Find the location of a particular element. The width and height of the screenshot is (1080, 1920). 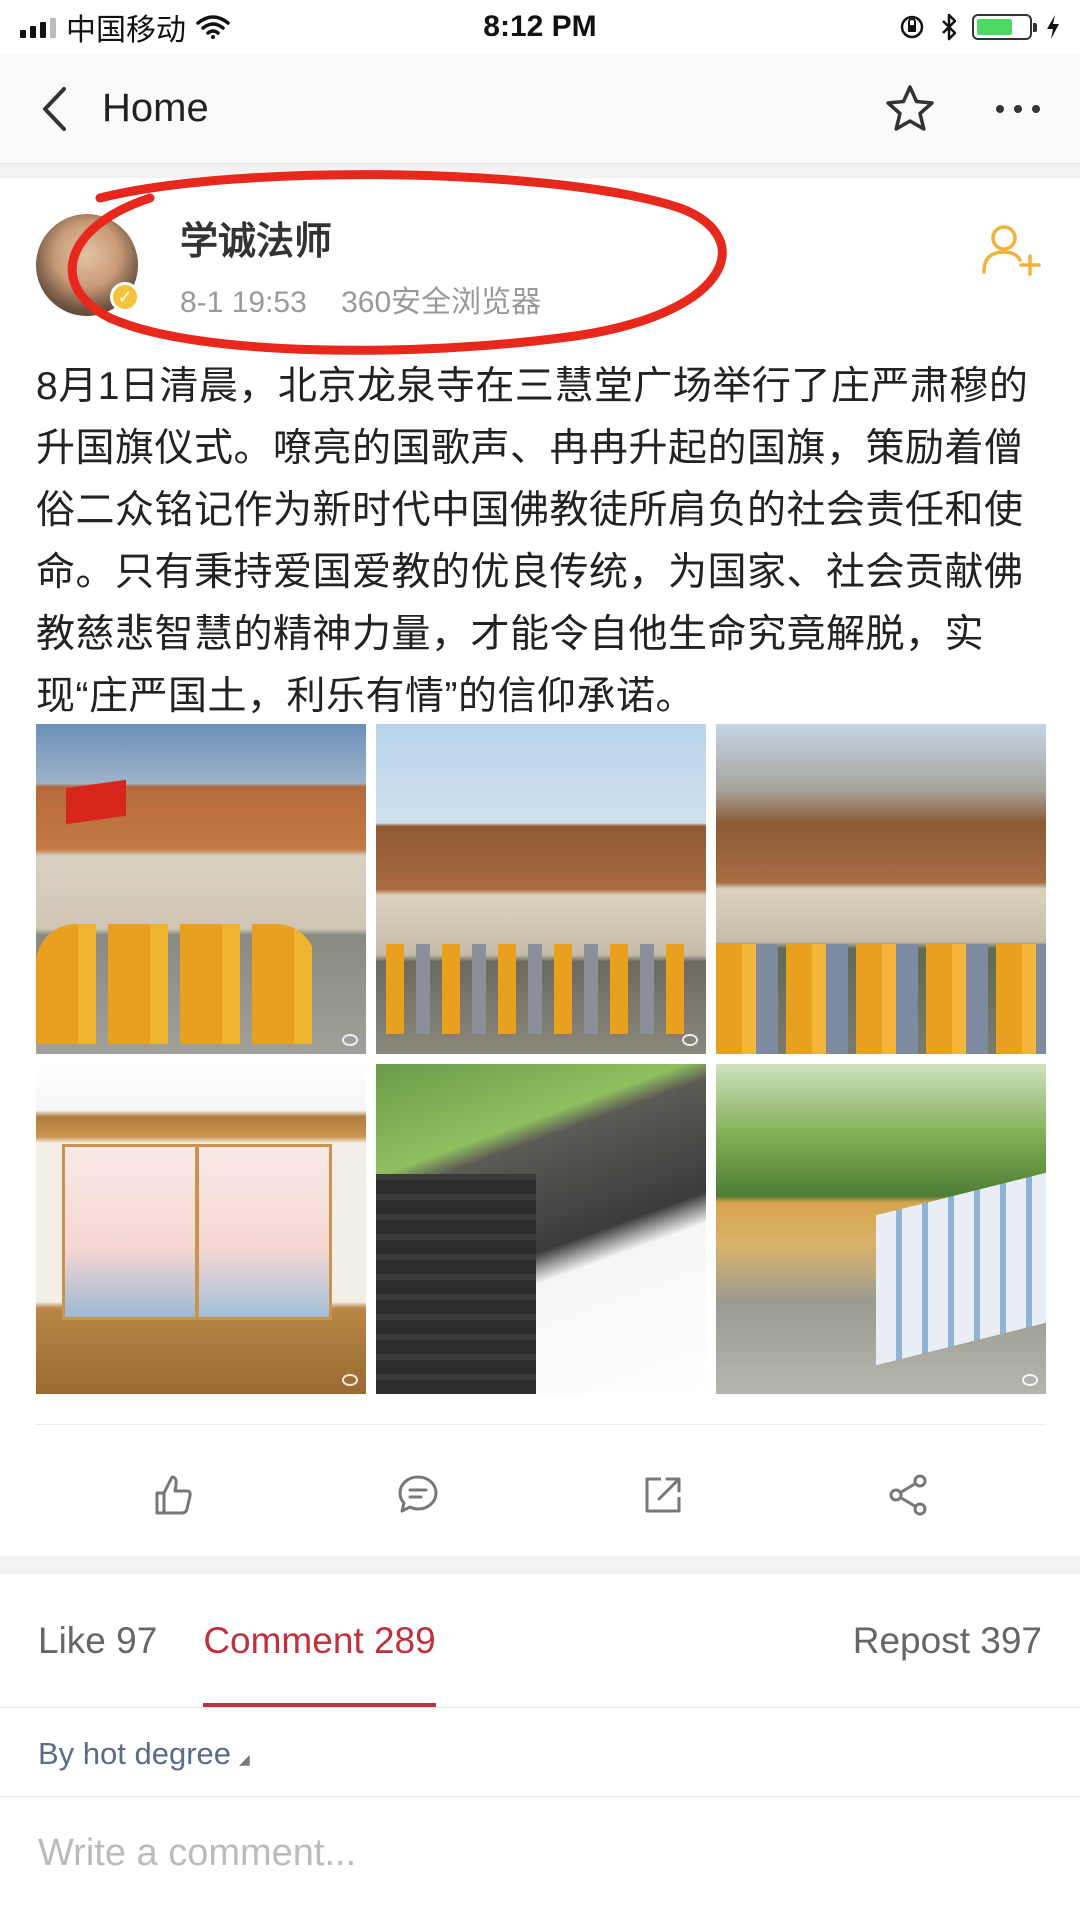

engagement-tabs: Like 97 Comment 289 Repost 397 is located at coordinates (540, 1641).